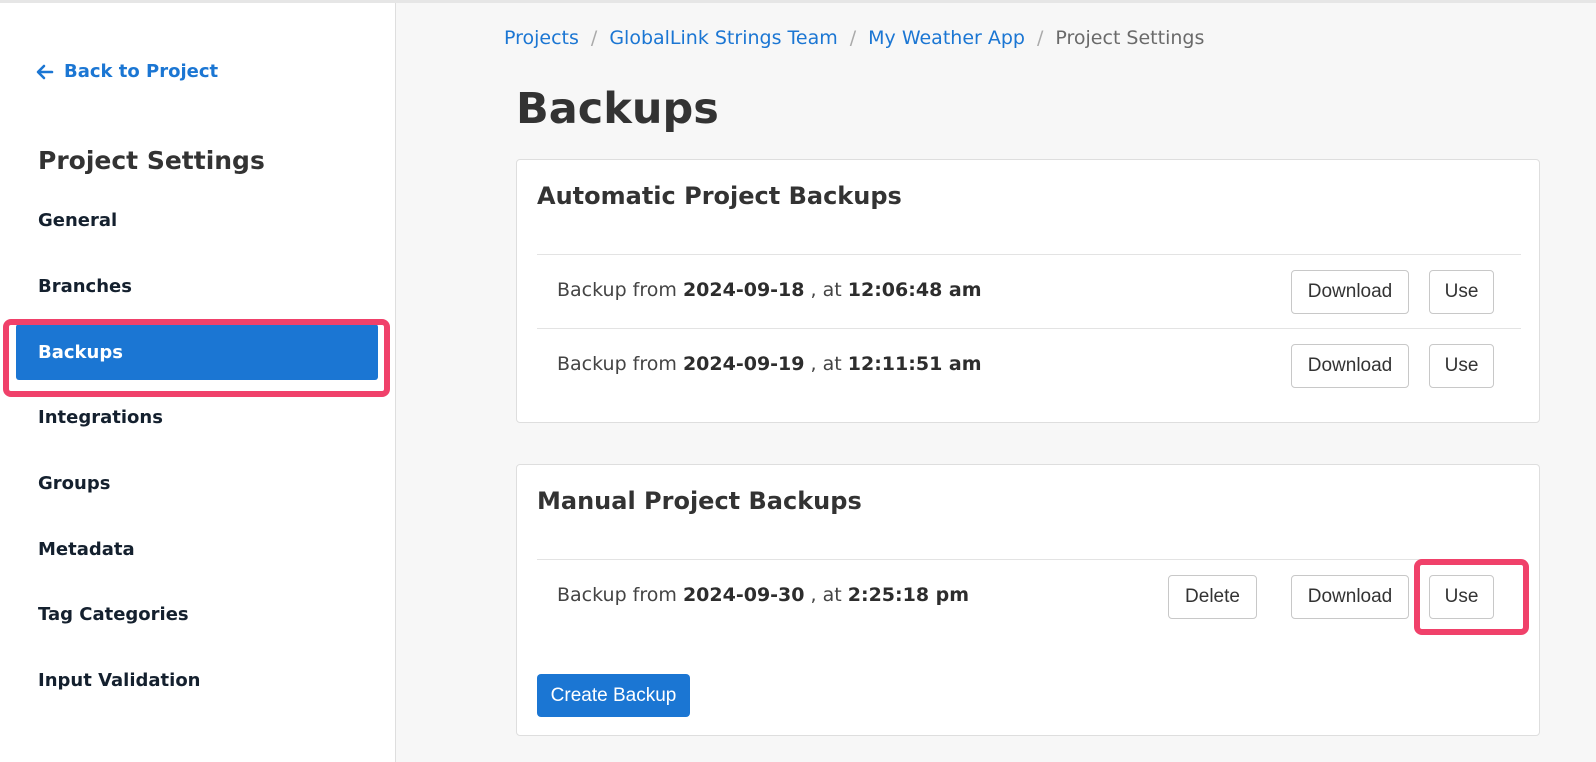 This screenshot has height=762, width=1596. Describe the element at coordinates (541, 38) in the screenshot. I see `breadcrumb-projects: Projects` at that location.